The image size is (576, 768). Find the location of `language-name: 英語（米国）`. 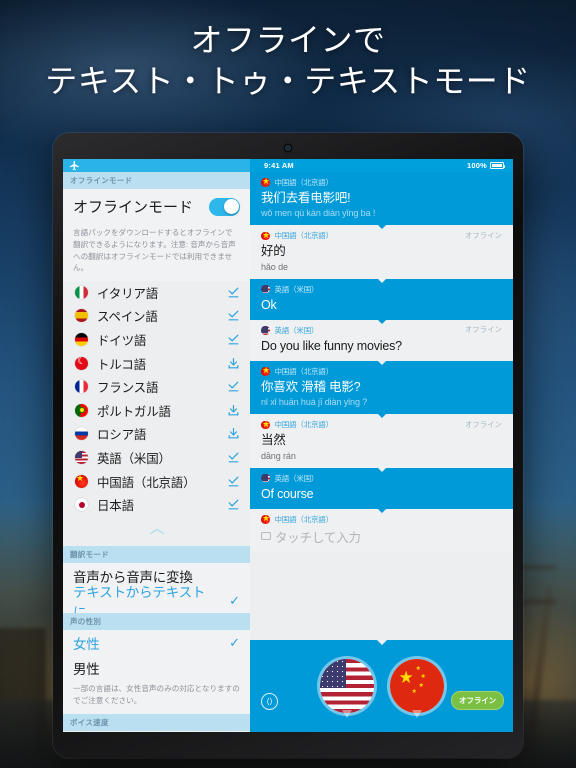

language-name: 英語（米国） is located at coordinates (134, 459).